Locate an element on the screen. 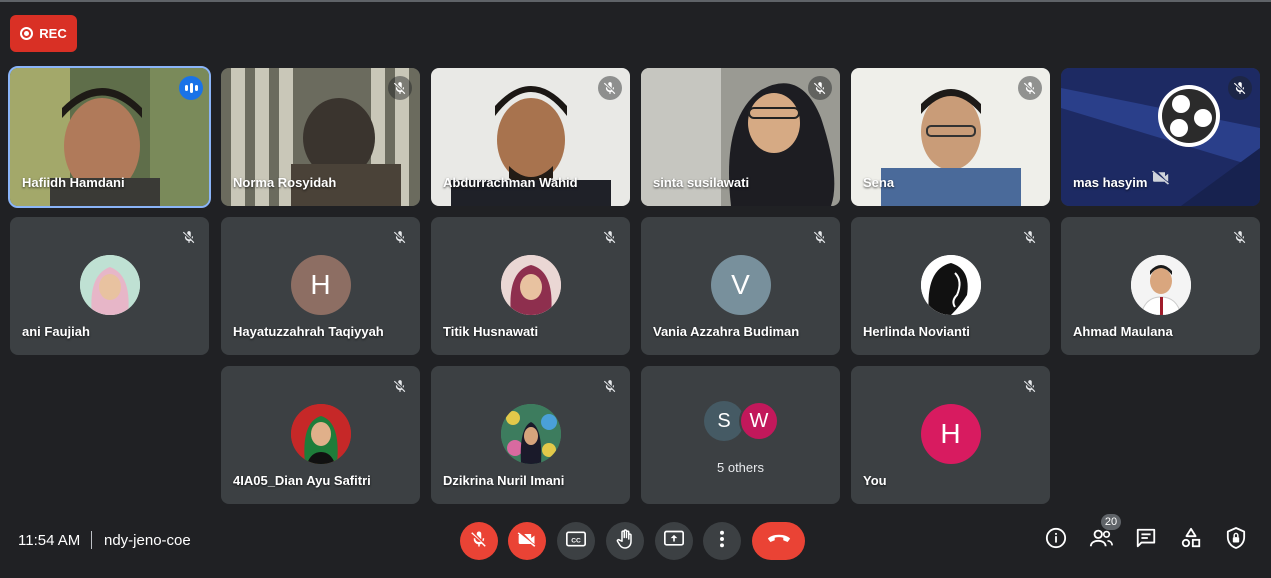 This screenshot has width=1271, height=578. svg-text: CC is located at coordinates (576, 540).